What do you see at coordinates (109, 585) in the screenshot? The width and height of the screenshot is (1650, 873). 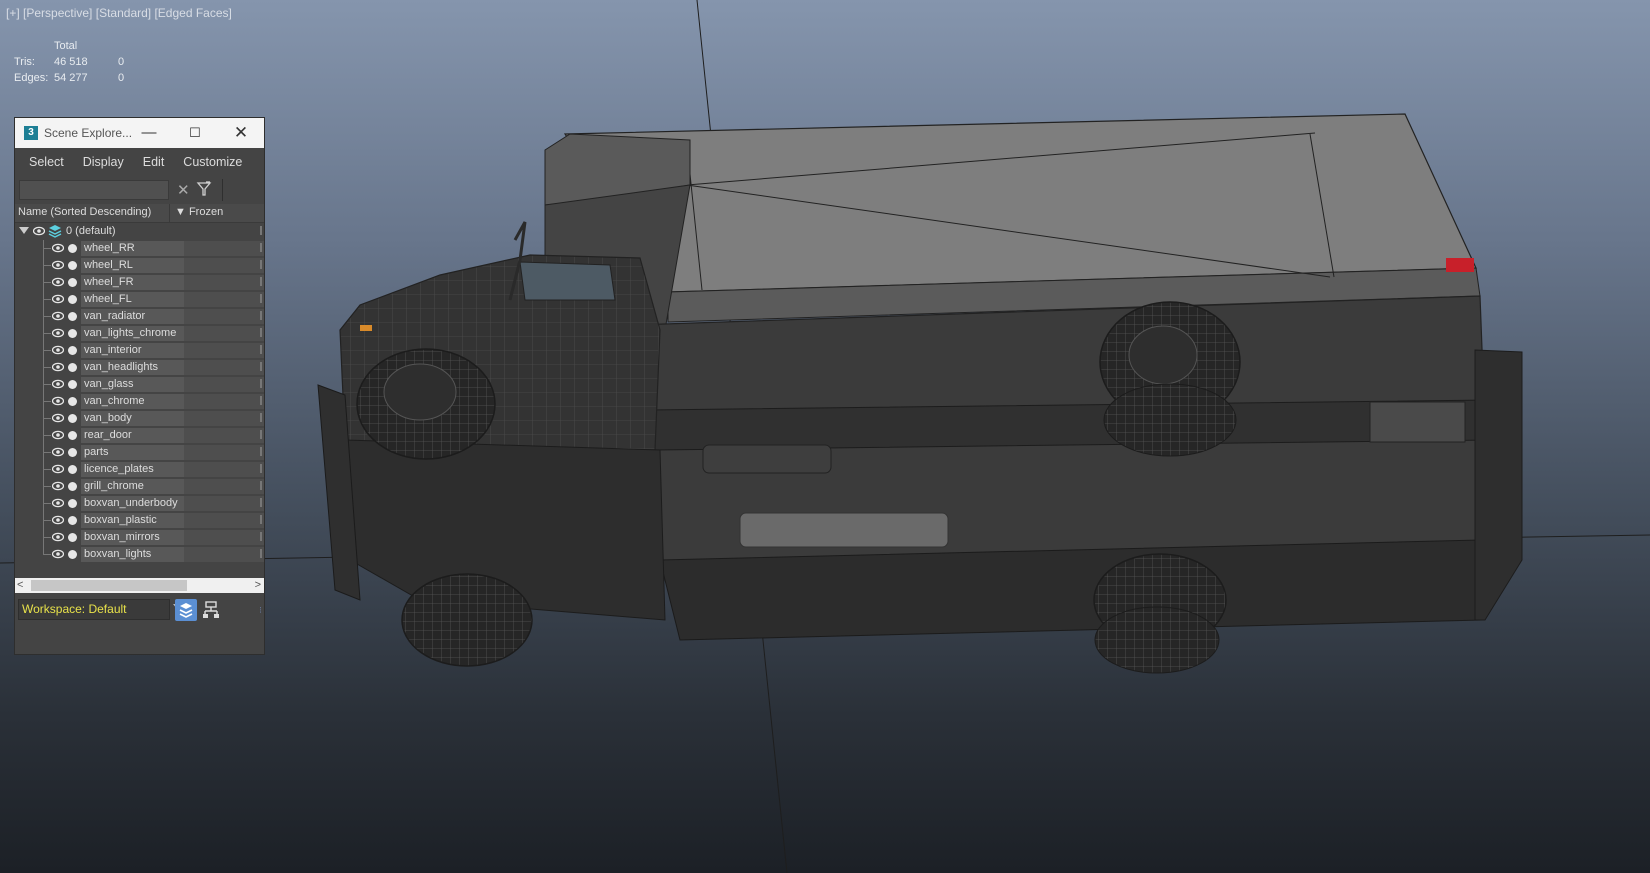 I see `scrollbar-thumb` at bounding box center [109, 585].